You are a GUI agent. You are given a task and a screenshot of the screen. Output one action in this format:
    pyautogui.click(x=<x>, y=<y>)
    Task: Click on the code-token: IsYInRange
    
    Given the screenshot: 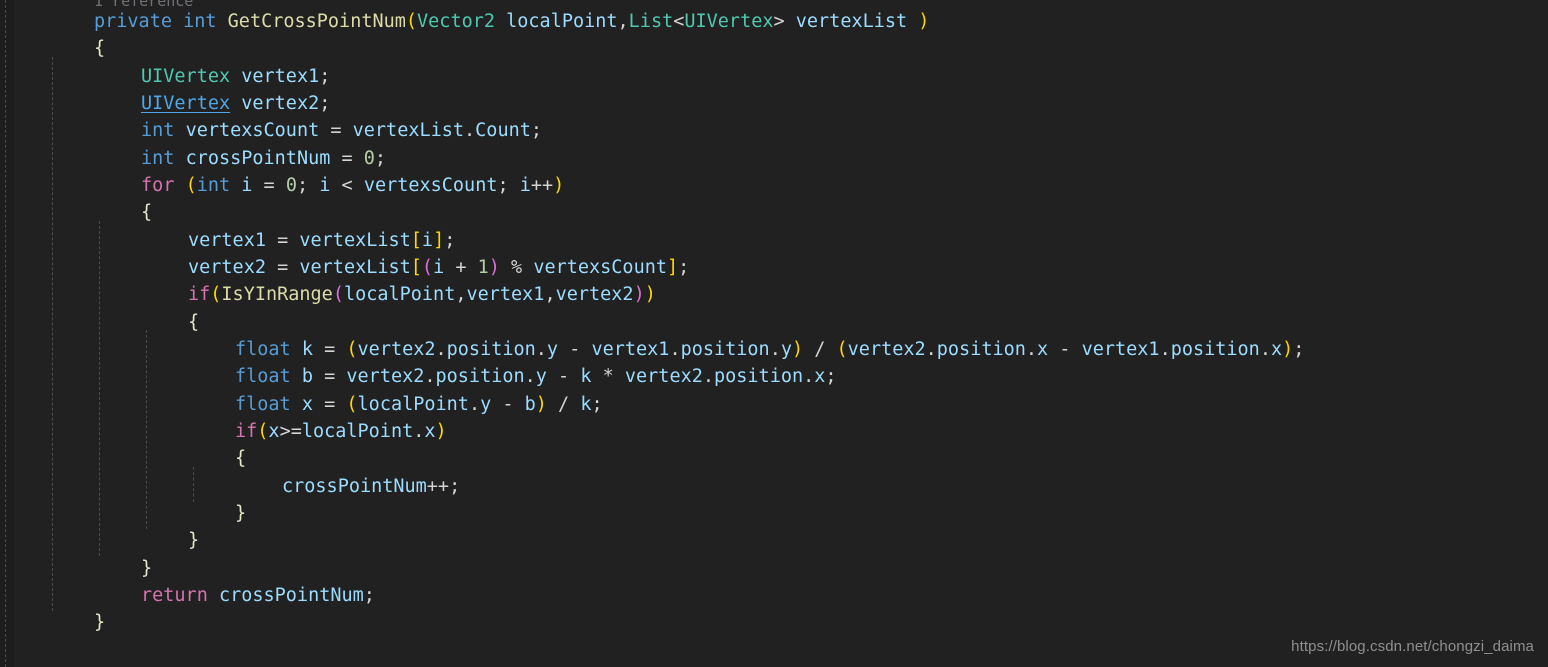 What is the action you would take?
    pyautogui.click(x=277, y=294)
    